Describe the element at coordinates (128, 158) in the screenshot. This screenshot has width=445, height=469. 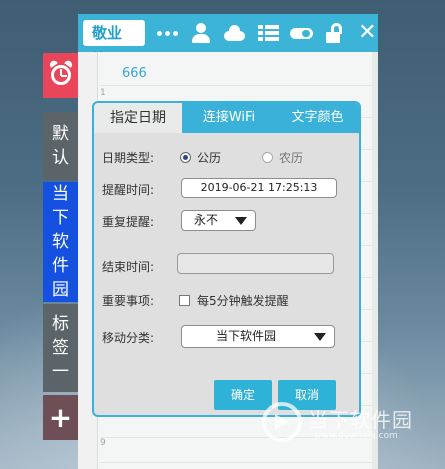
I see `date-type-label: 日期类型:` at that location.